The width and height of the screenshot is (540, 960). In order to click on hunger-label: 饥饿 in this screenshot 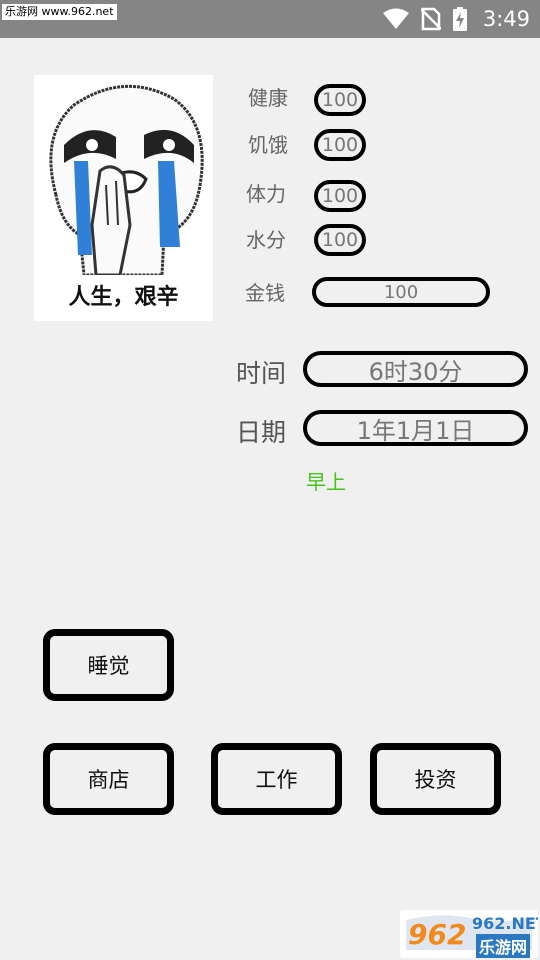, I will do `click(268, 145)`.